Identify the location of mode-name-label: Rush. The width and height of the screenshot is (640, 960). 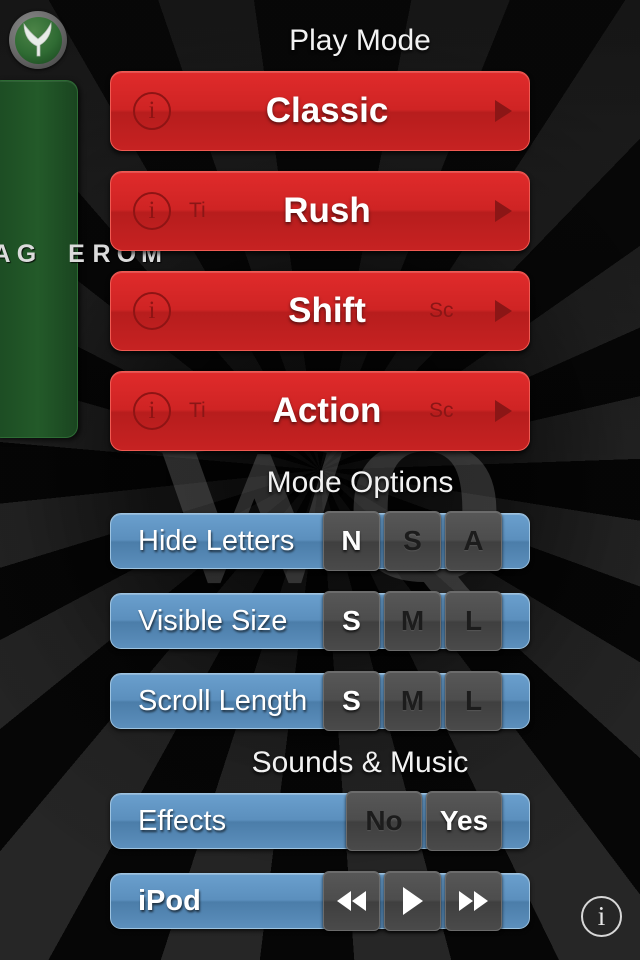
(327, 210).